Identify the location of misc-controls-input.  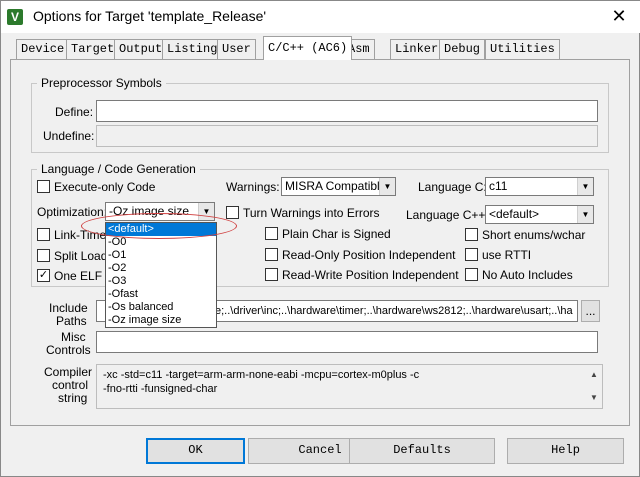
(347, 342).